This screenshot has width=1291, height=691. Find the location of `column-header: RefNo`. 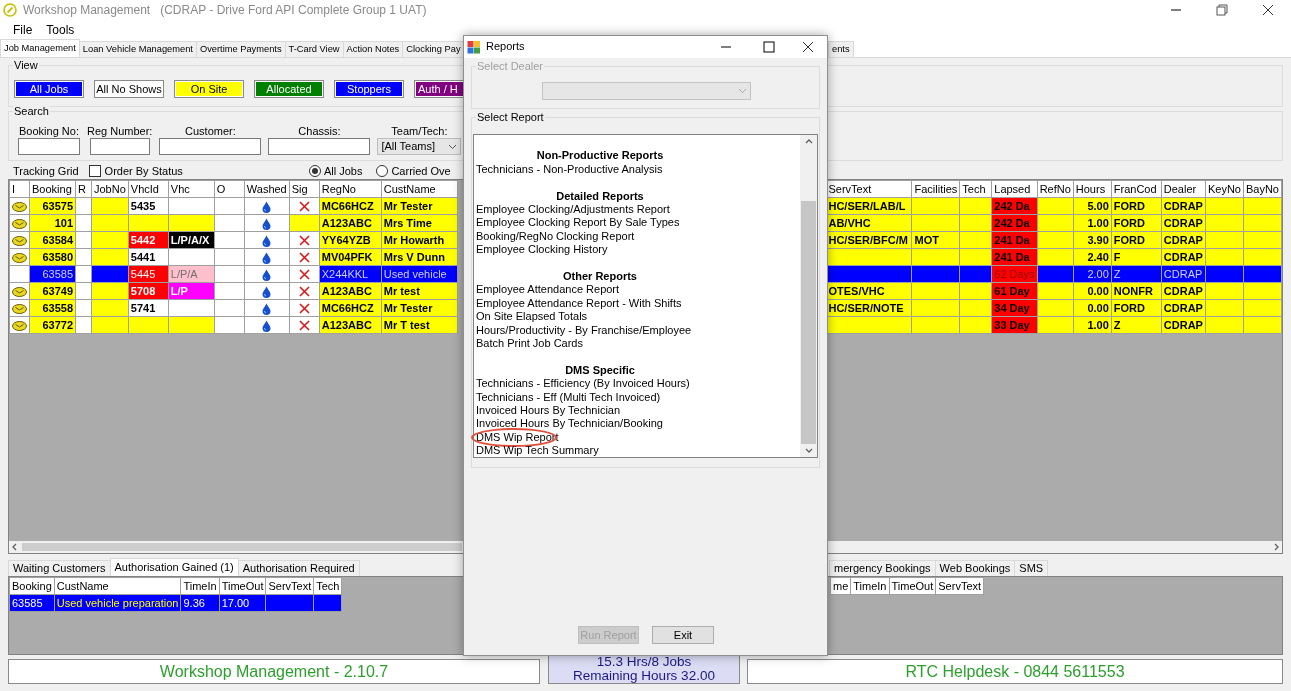

column-header: RefNo is located at coordinates (1055, 189).